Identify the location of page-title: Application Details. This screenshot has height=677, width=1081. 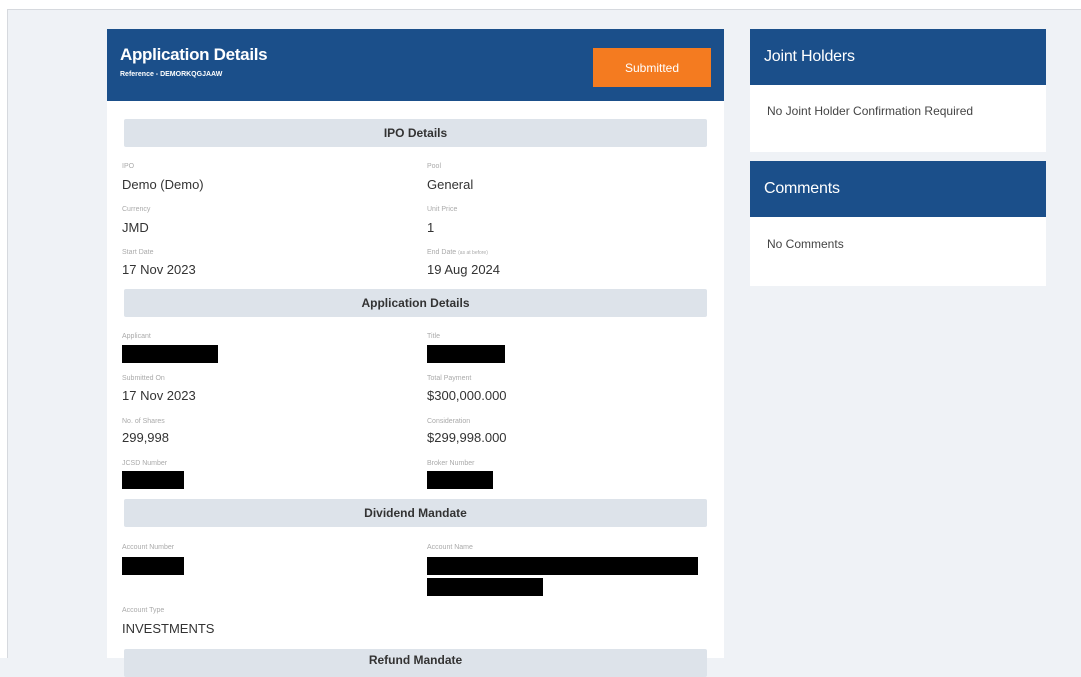
(194, 54).